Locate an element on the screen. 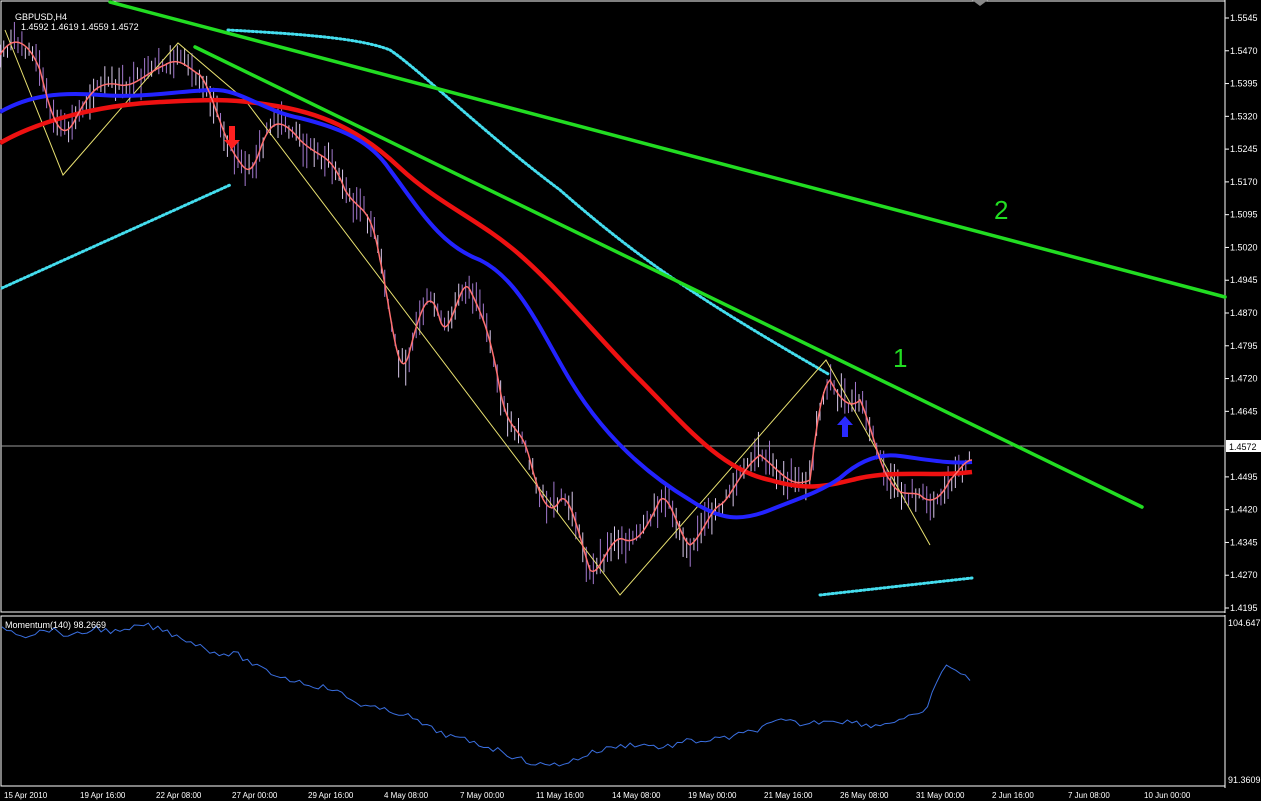 The height and width of the screenshot is (801, 1261). price-tick-label: 1.4795 is located at coordinates (1244, 346).